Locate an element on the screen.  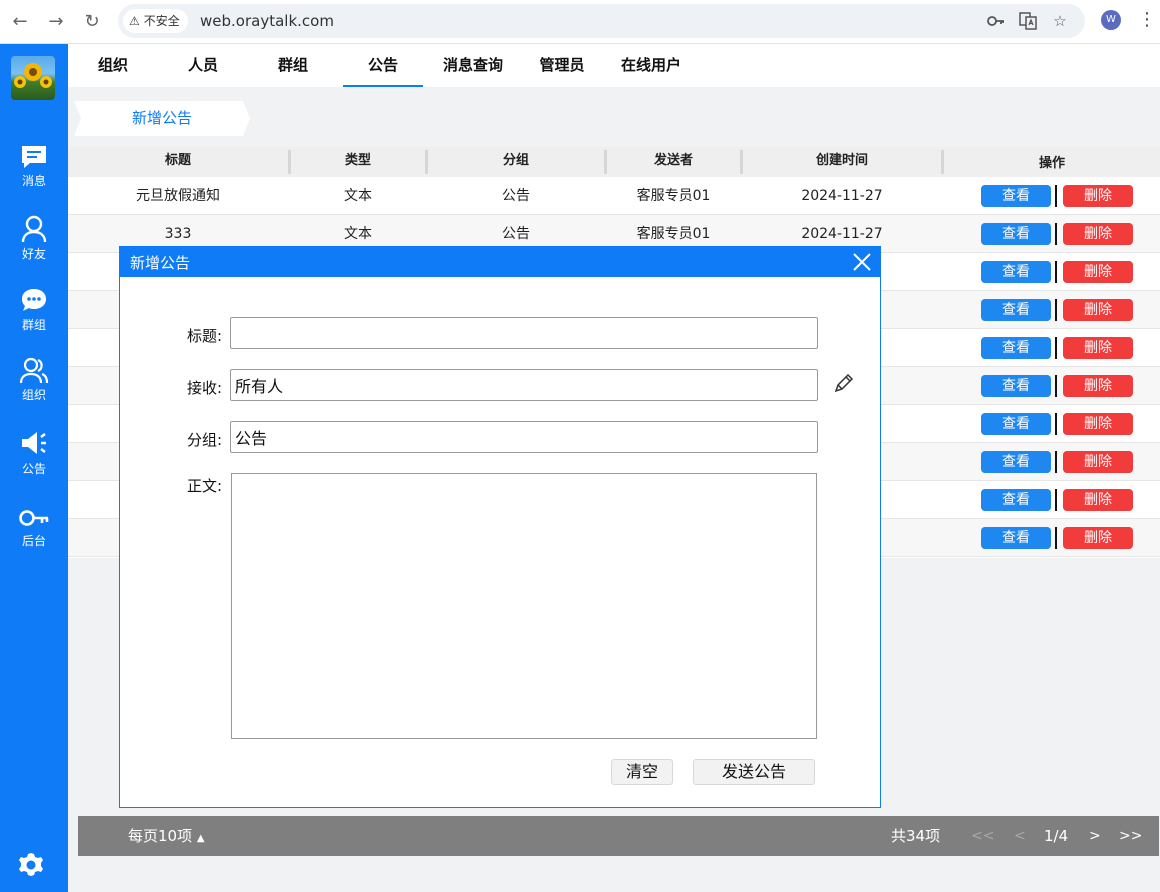
url-text: web.oraytalk.com is located at coordinates (267, 21).